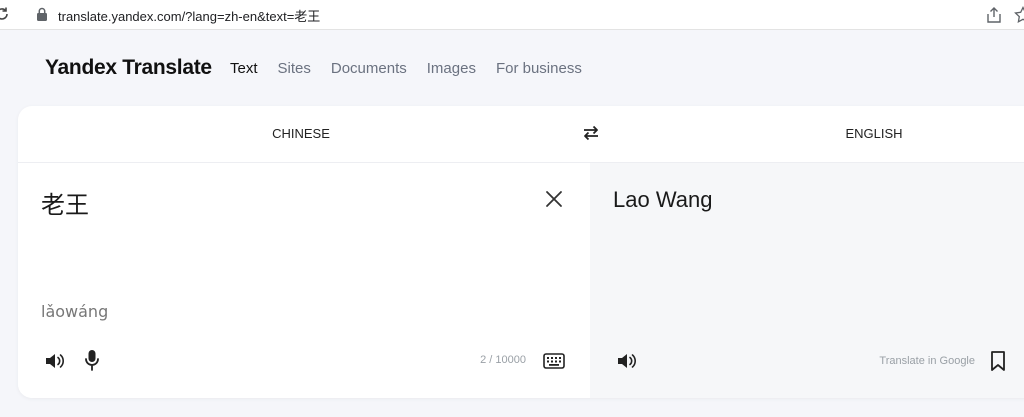 Image resolution: width=1024 pixels, height=417 pixels. I want to click on lock-icon, so click(42, 14).